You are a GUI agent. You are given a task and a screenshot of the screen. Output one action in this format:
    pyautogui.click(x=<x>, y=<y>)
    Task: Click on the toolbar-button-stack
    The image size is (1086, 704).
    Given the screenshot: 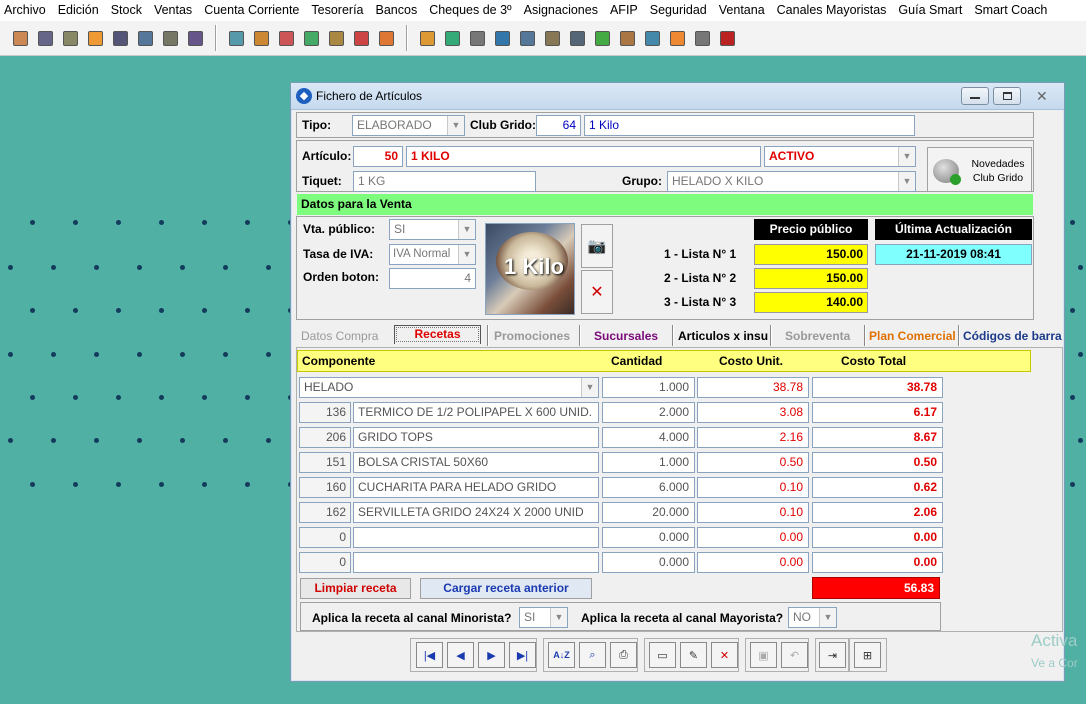 What is the action you would take?
    pyautogui.click(x=577, y=38)
    